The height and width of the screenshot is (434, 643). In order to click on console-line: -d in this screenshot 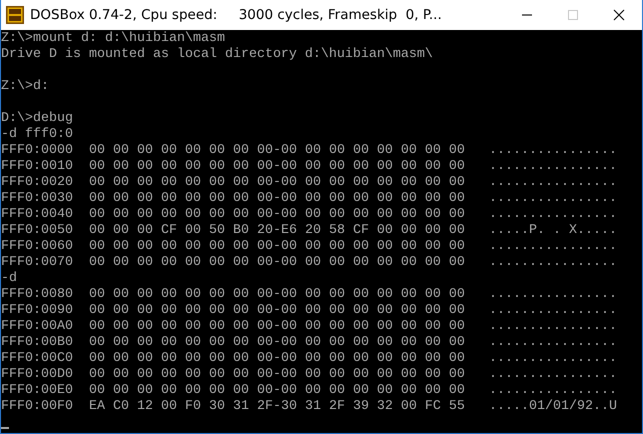, I will do `click(9, 279)`.